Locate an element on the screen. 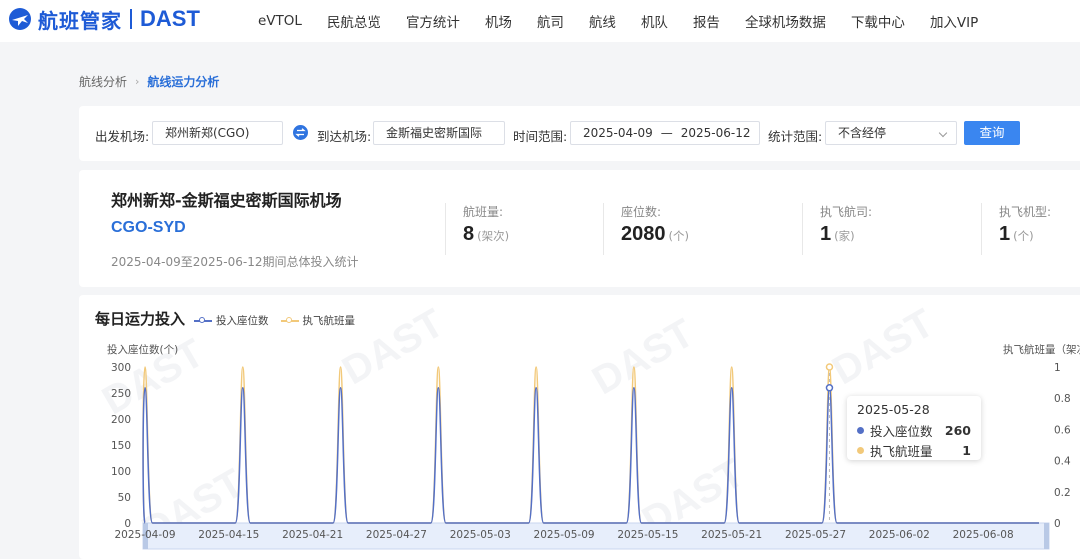  stat-aircraft-types: 执飞机型: 1 (个) is located at coordinates (1016, 229).